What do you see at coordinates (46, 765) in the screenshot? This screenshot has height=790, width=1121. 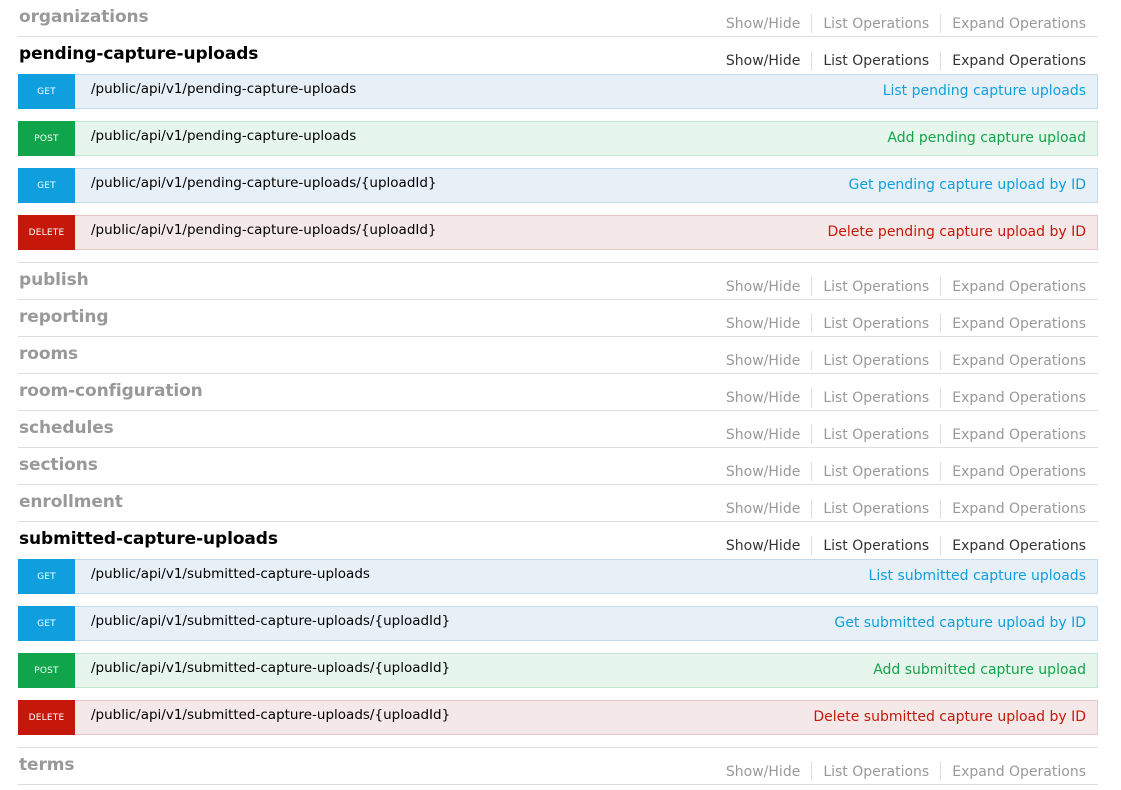 I see `resource-title: terms` at bounding box center [46, 765].